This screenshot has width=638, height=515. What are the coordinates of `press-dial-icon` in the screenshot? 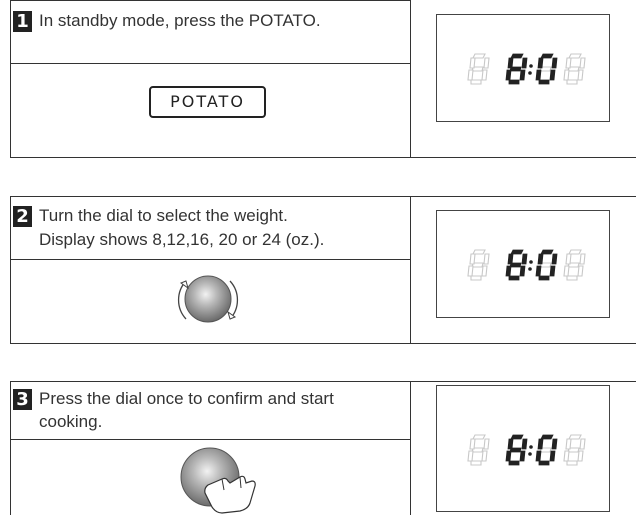 It's located at (218, 480).